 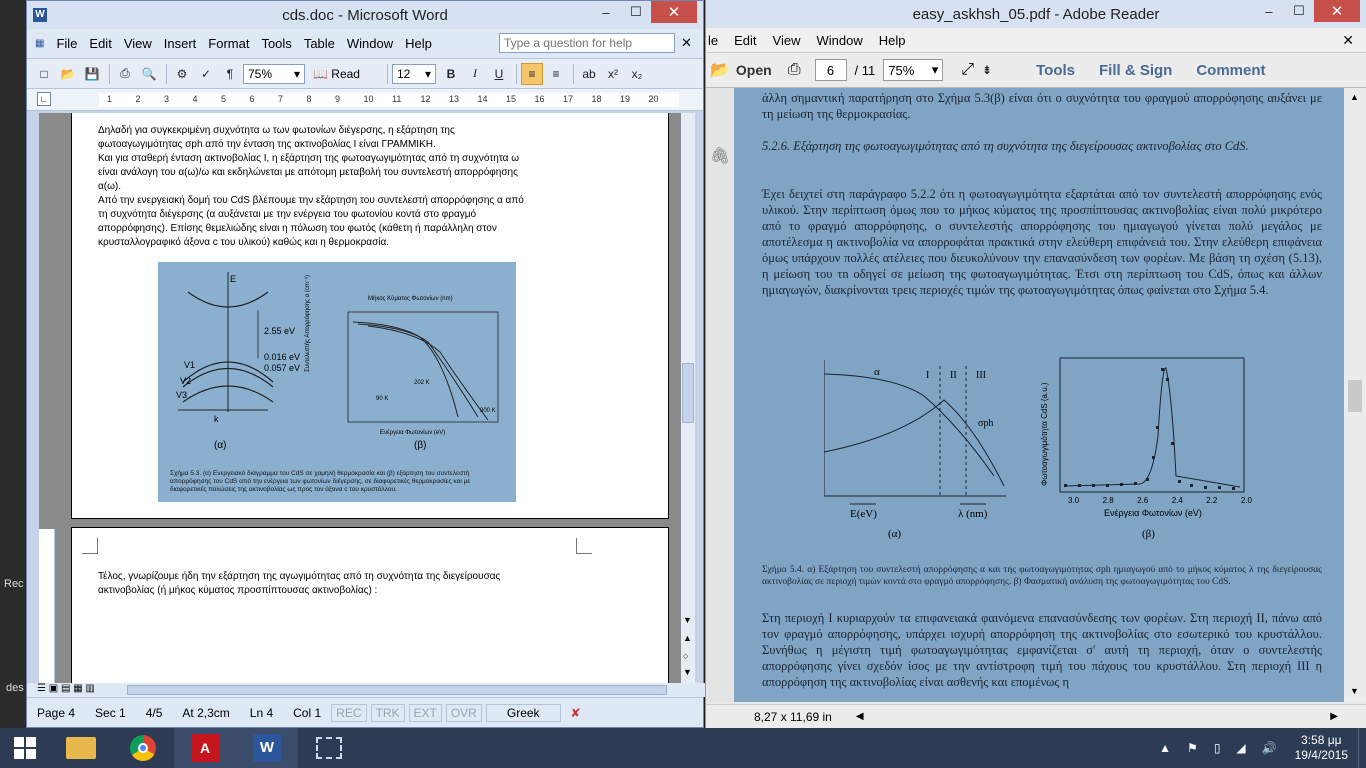 I want to click on action-center-icon: ⚑, so click(x=1192, y=748).